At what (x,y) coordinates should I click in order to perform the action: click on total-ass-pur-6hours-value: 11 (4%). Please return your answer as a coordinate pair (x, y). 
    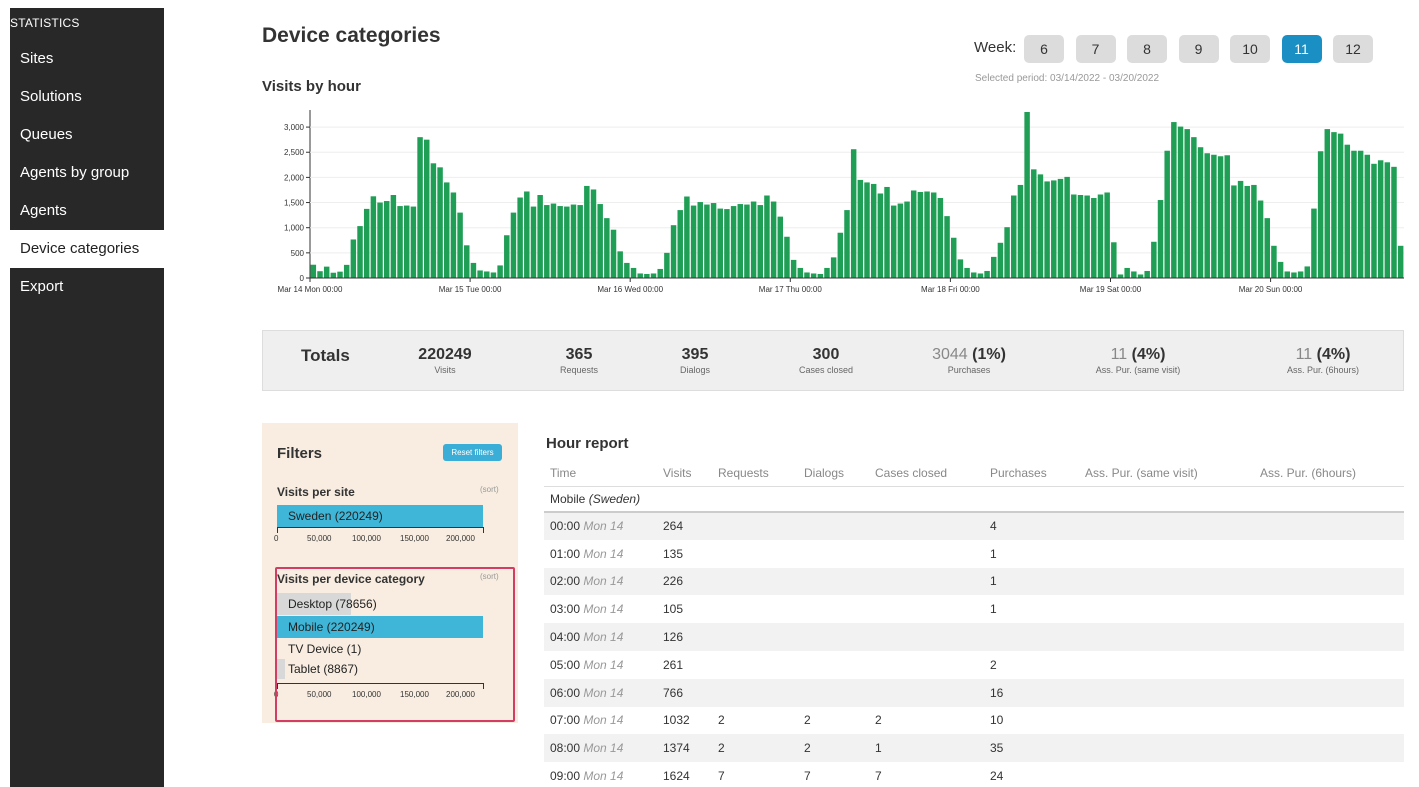
    Looking at the image, I should click on (1323, 354).